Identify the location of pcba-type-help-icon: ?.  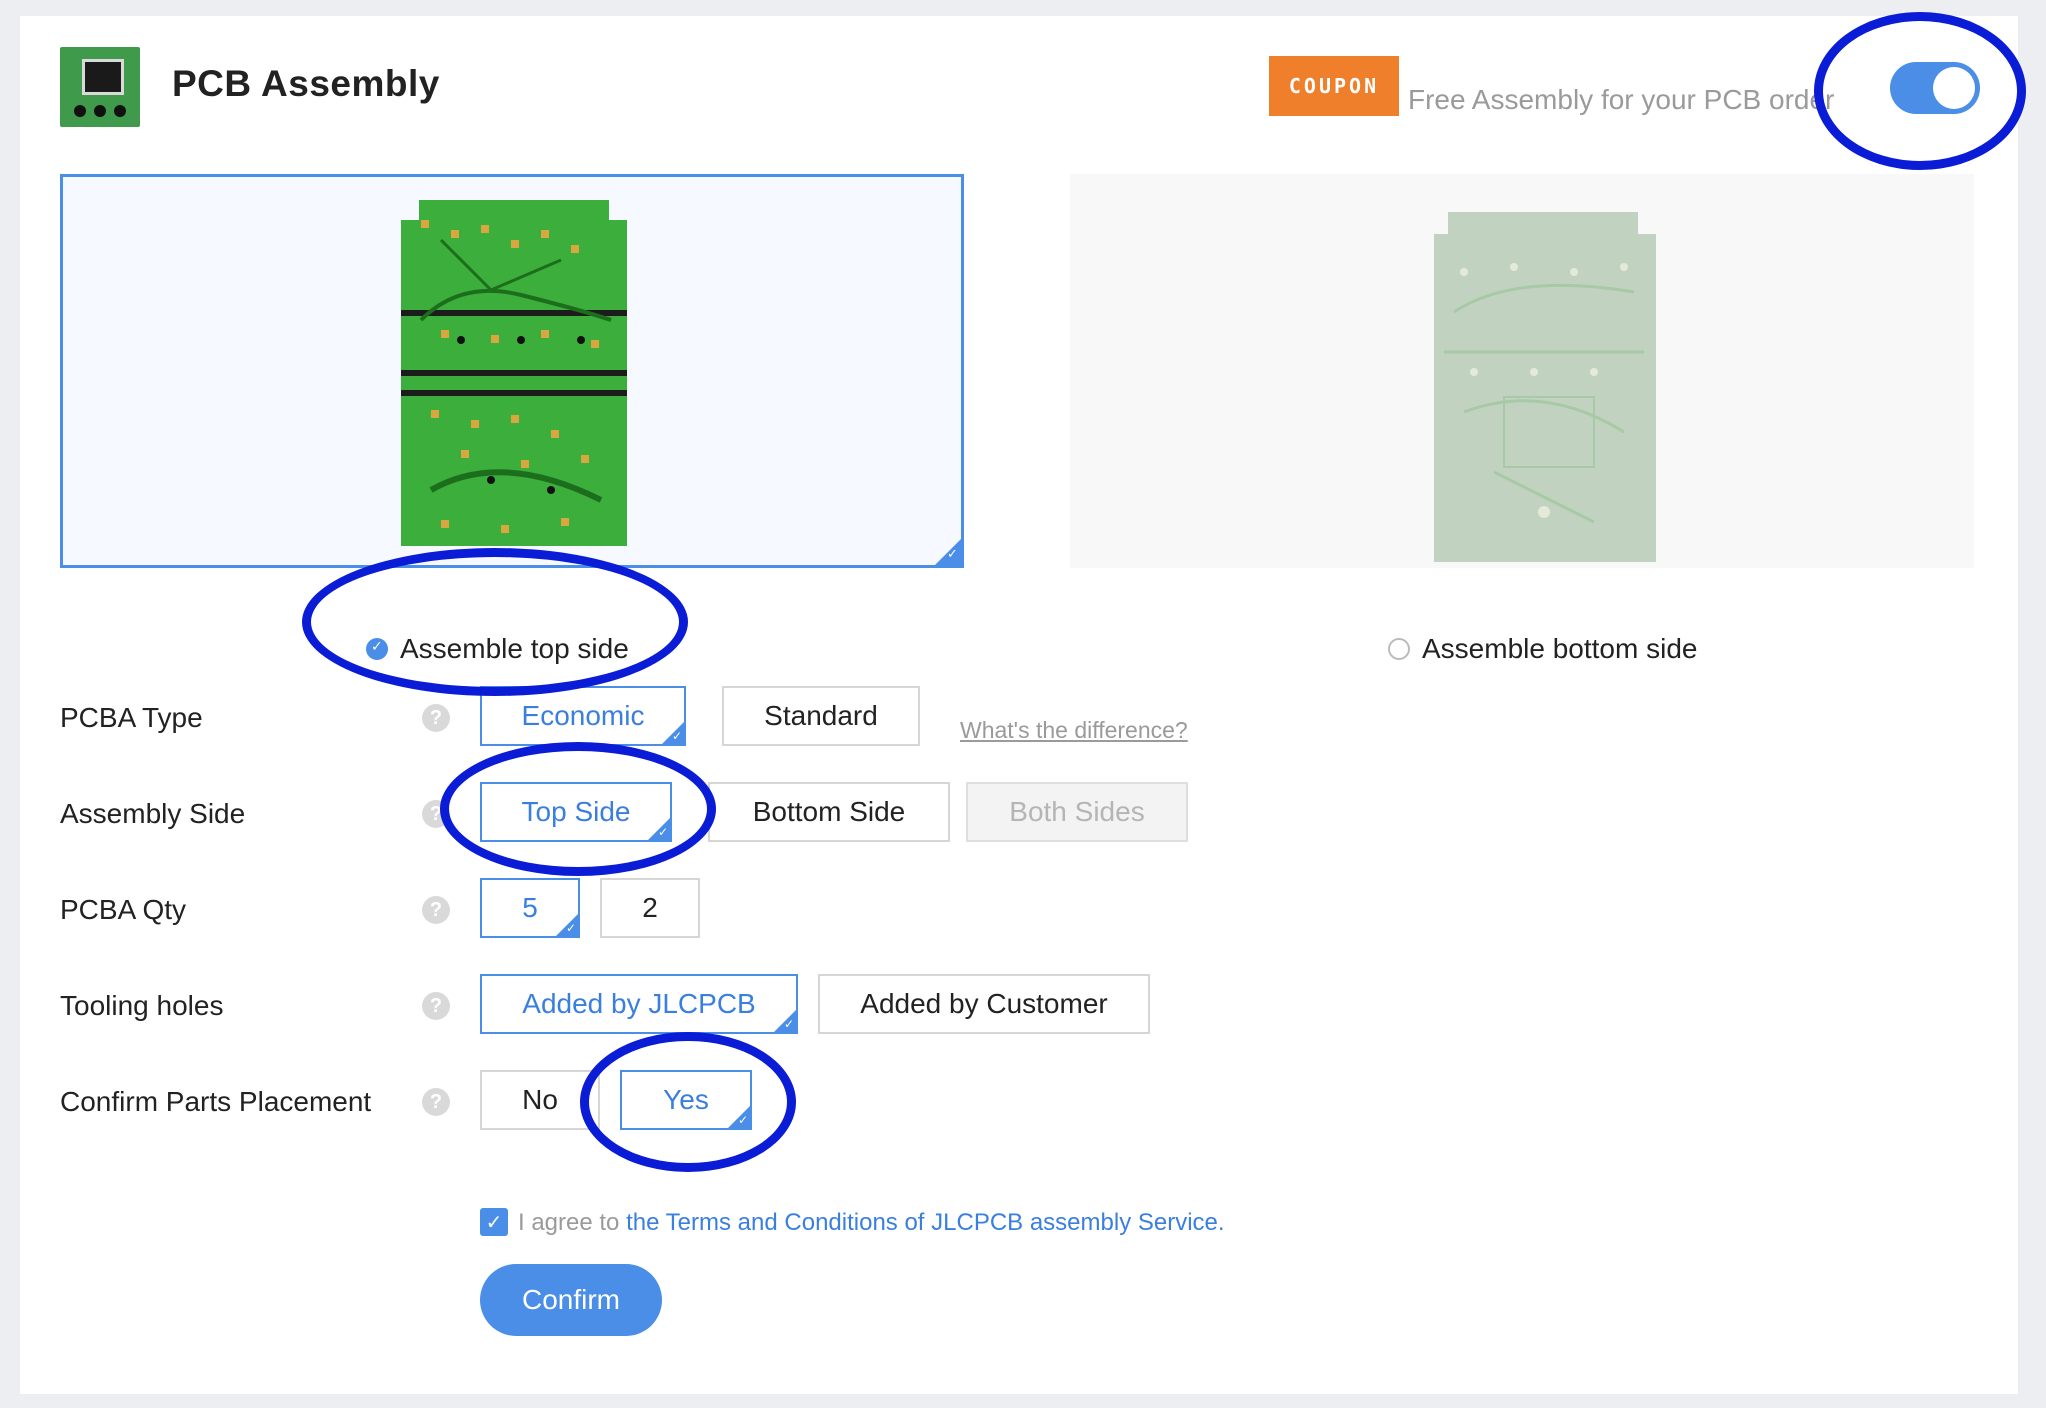
(436, 718).